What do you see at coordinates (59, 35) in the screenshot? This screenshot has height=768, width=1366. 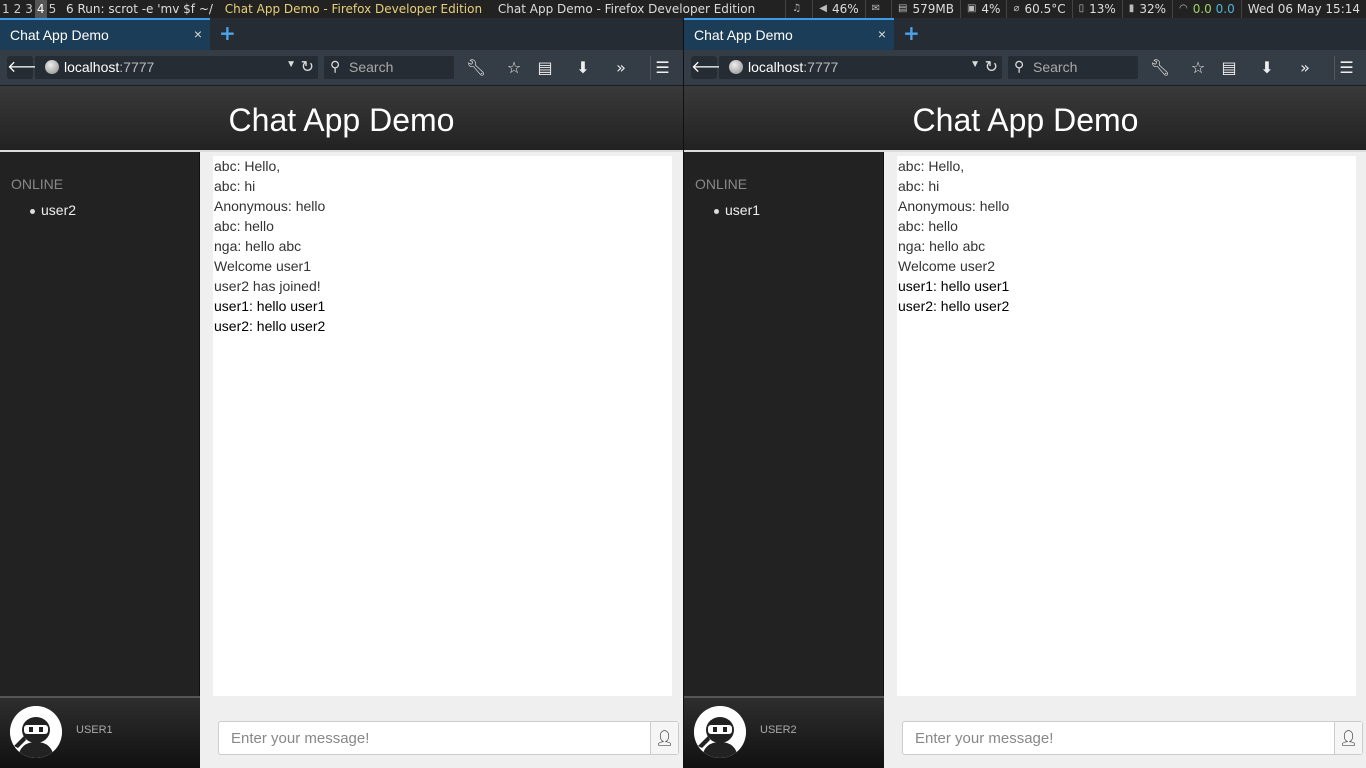 I see `tab-label: Chat App Demo` at bounding box center [59, 35].